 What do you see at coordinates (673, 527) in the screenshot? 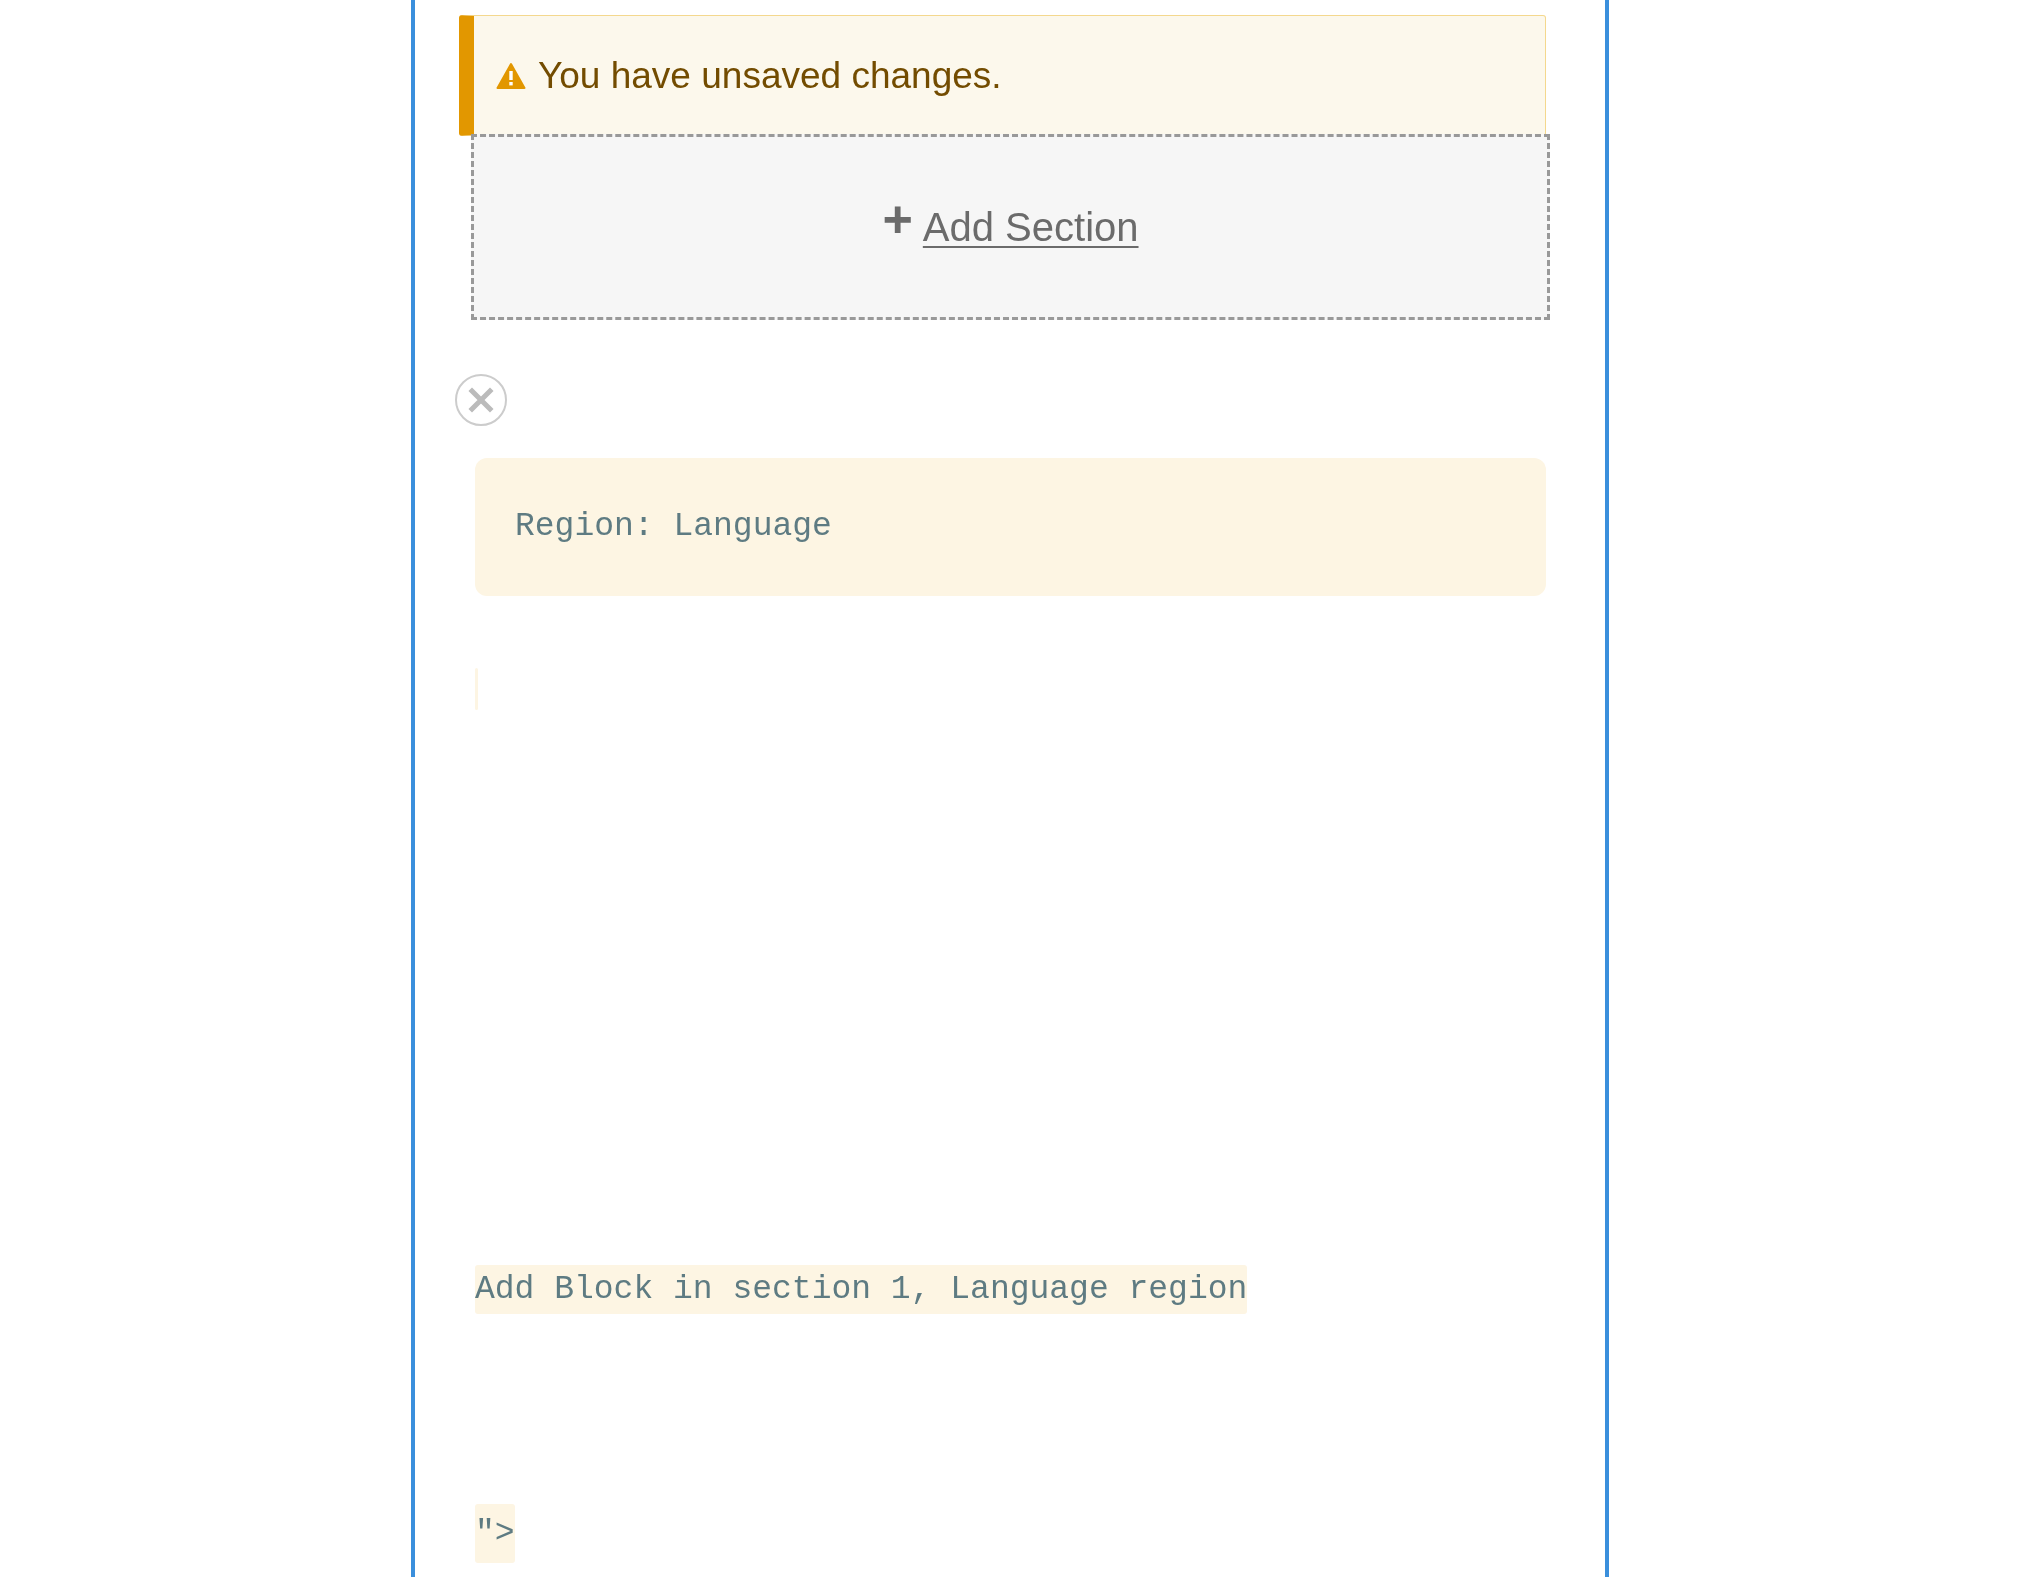
I see `region-label: Region: Language` at bounding box center [673, 527].